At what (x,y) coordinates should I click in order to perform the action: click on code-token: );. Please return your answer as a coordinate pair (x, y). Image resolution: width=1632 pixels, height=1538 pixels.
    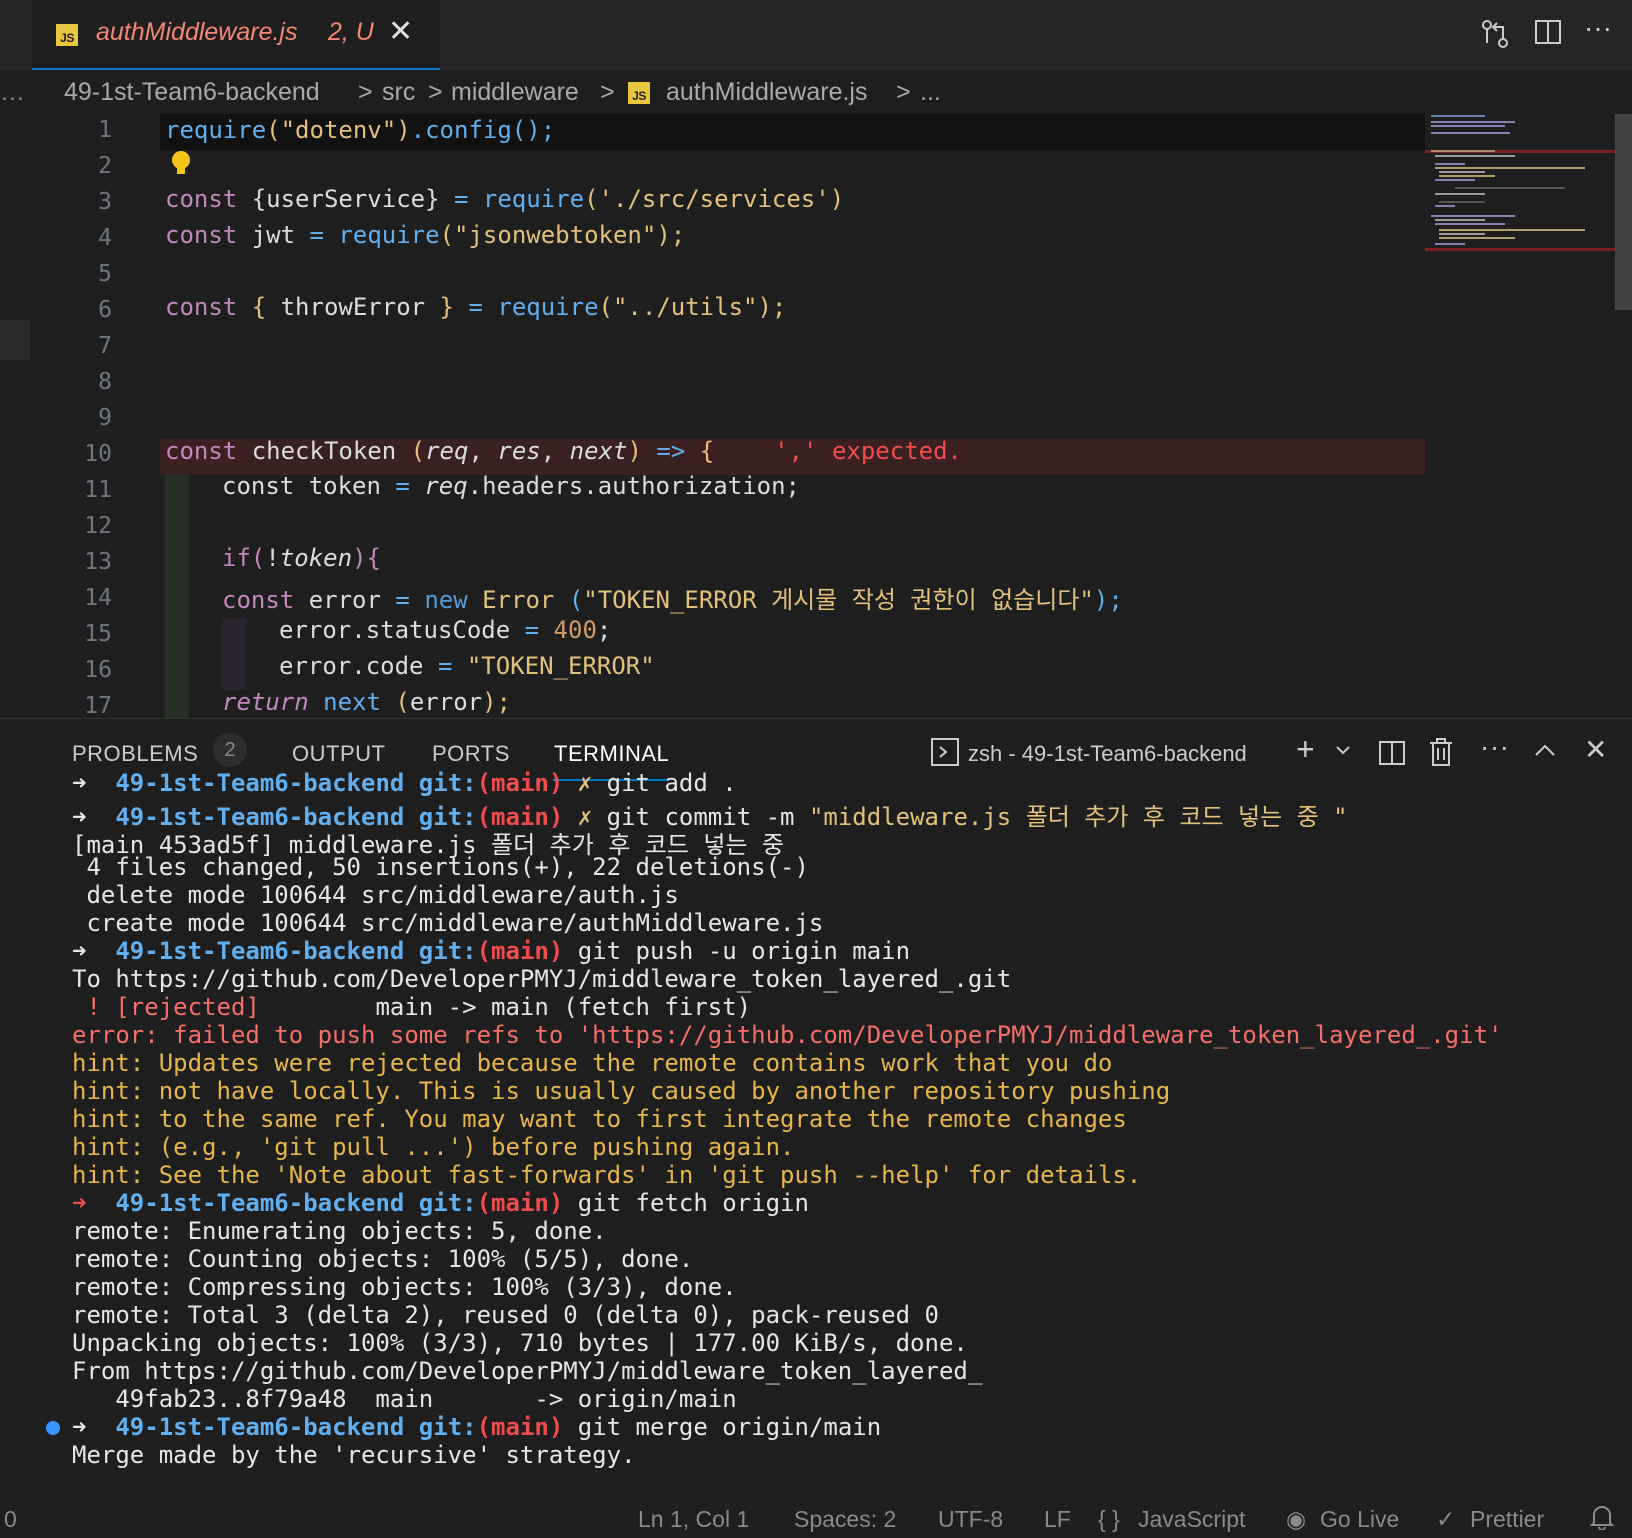
    Looking at the image, I should click on (1108, 600).